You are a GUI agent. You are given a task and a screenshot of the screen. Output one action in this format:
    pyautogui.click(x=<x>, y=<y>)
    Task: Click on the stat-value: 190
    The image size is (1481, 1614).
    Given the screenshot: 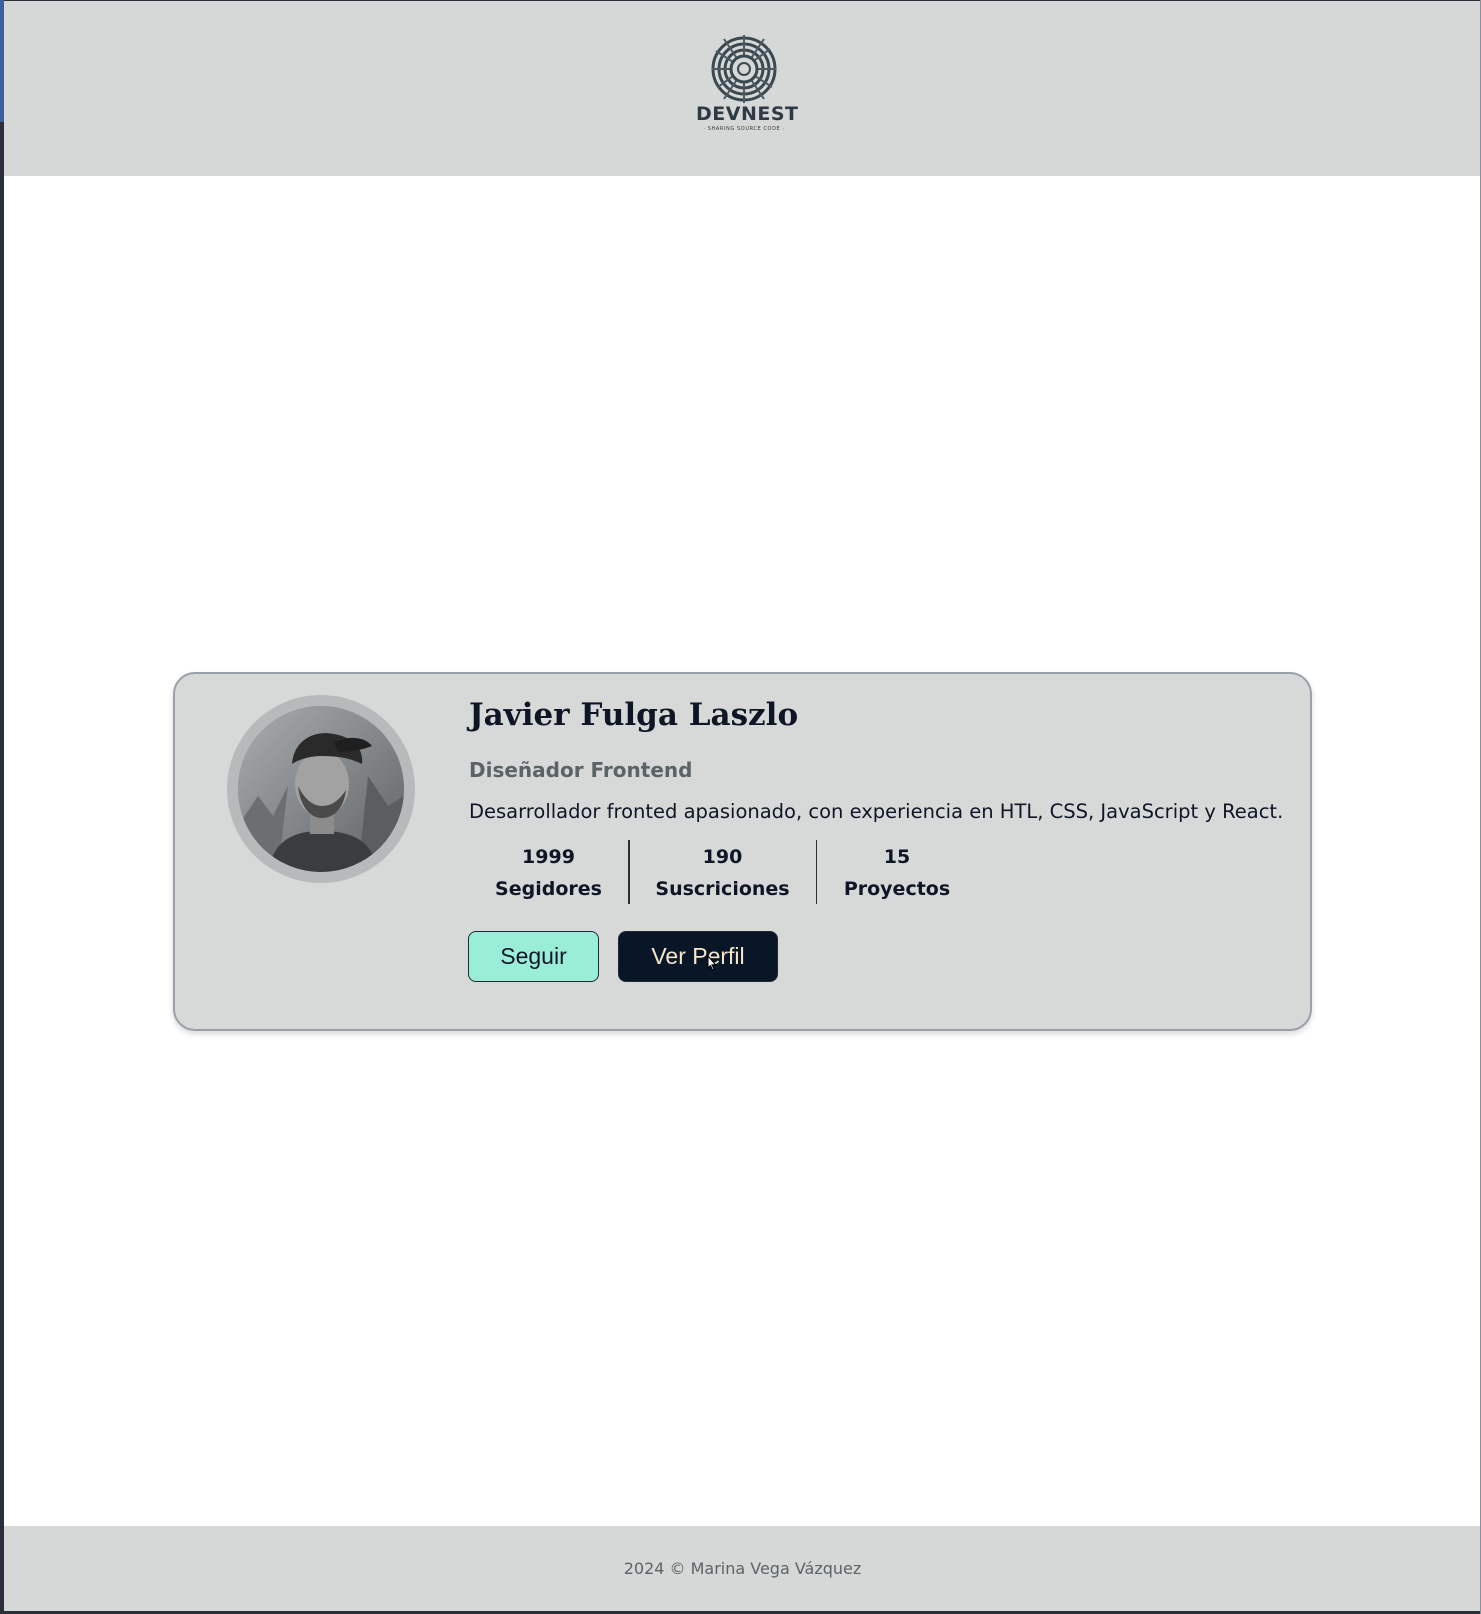 What is the action you would take?
    pyautogui.click(x=722, y=857)
    